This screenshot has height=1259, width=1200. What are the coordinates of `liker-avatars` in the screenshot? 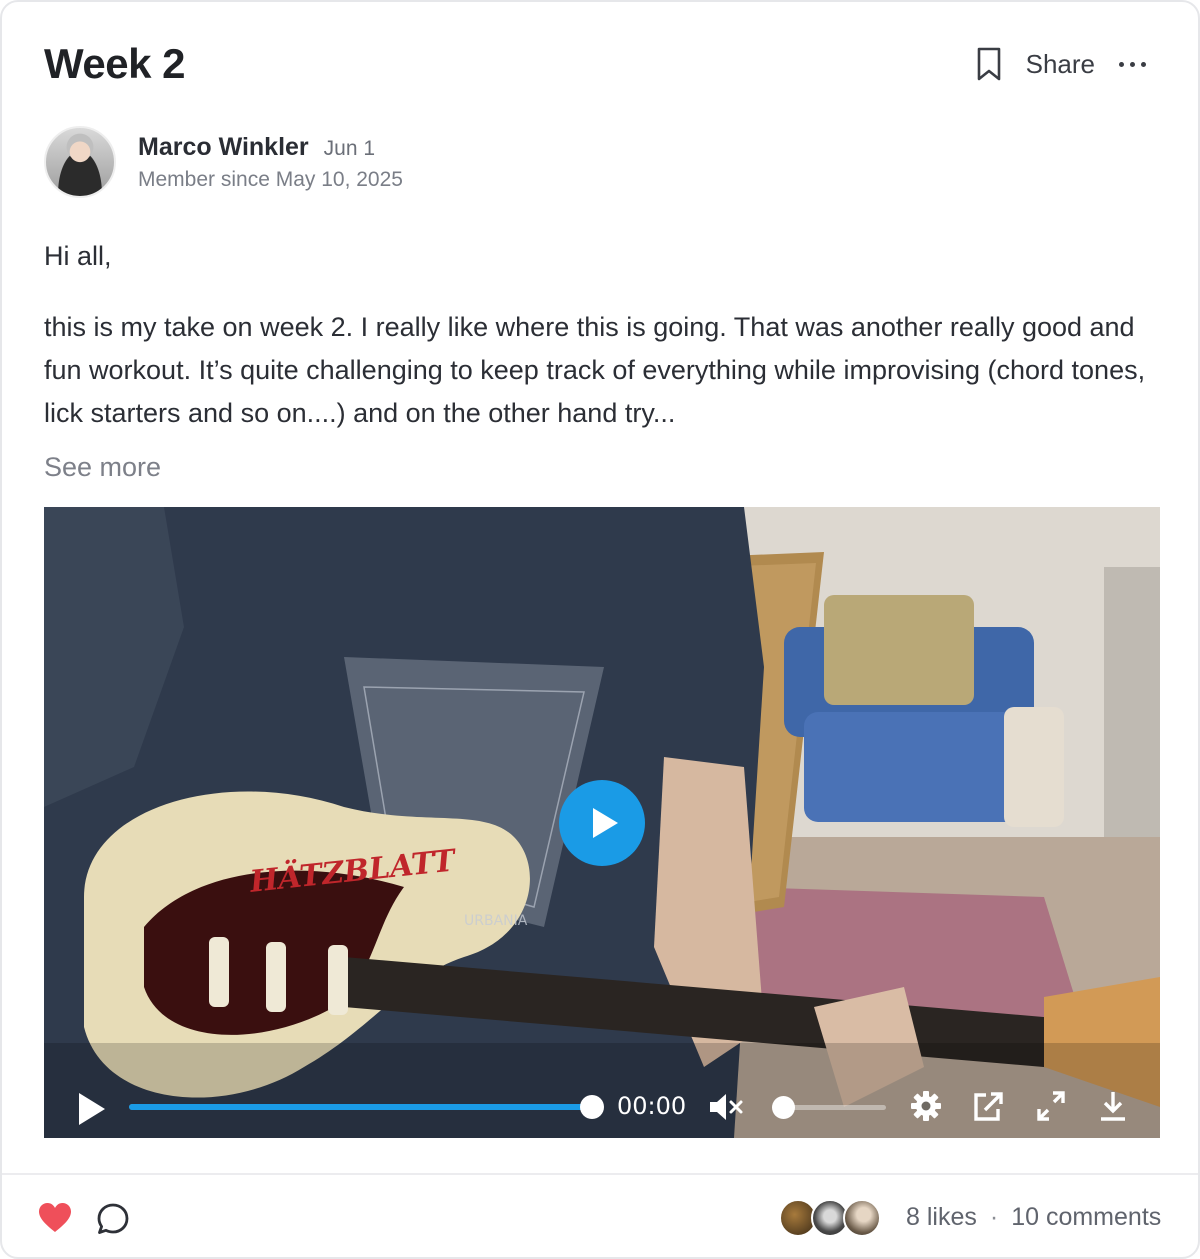 It's located at (830, 1218).